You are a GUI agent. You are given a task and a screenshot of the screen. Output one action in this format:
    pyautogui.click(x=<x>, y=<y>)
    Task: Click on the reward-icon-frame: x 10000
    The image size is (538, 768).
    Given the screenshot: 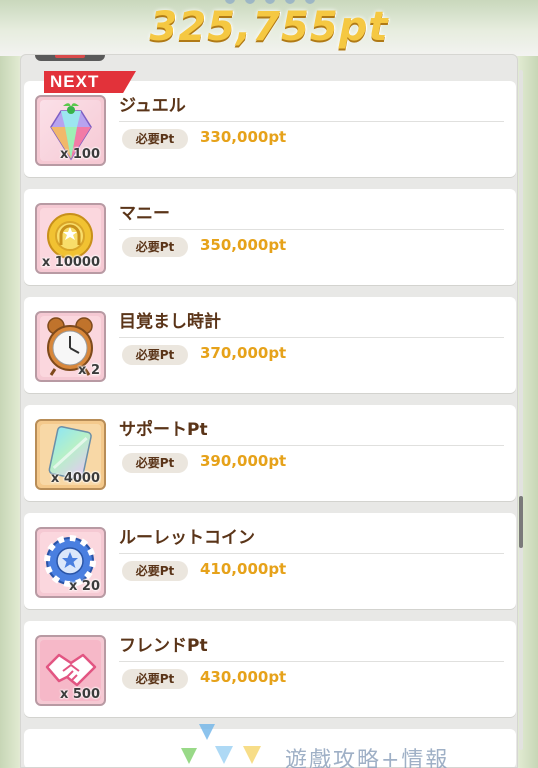 What is the action you would take?
    pyautogui.click(x=70, y=238)
    